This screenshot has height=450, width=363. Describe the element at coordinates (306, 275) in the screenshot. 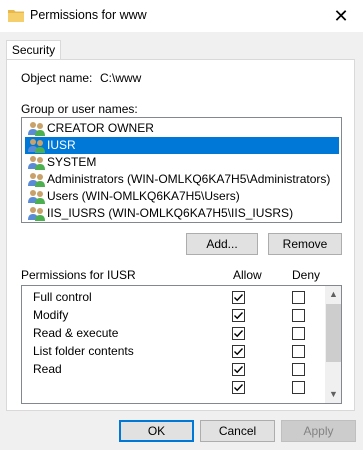

I see `deny-header: Deny` at that location.